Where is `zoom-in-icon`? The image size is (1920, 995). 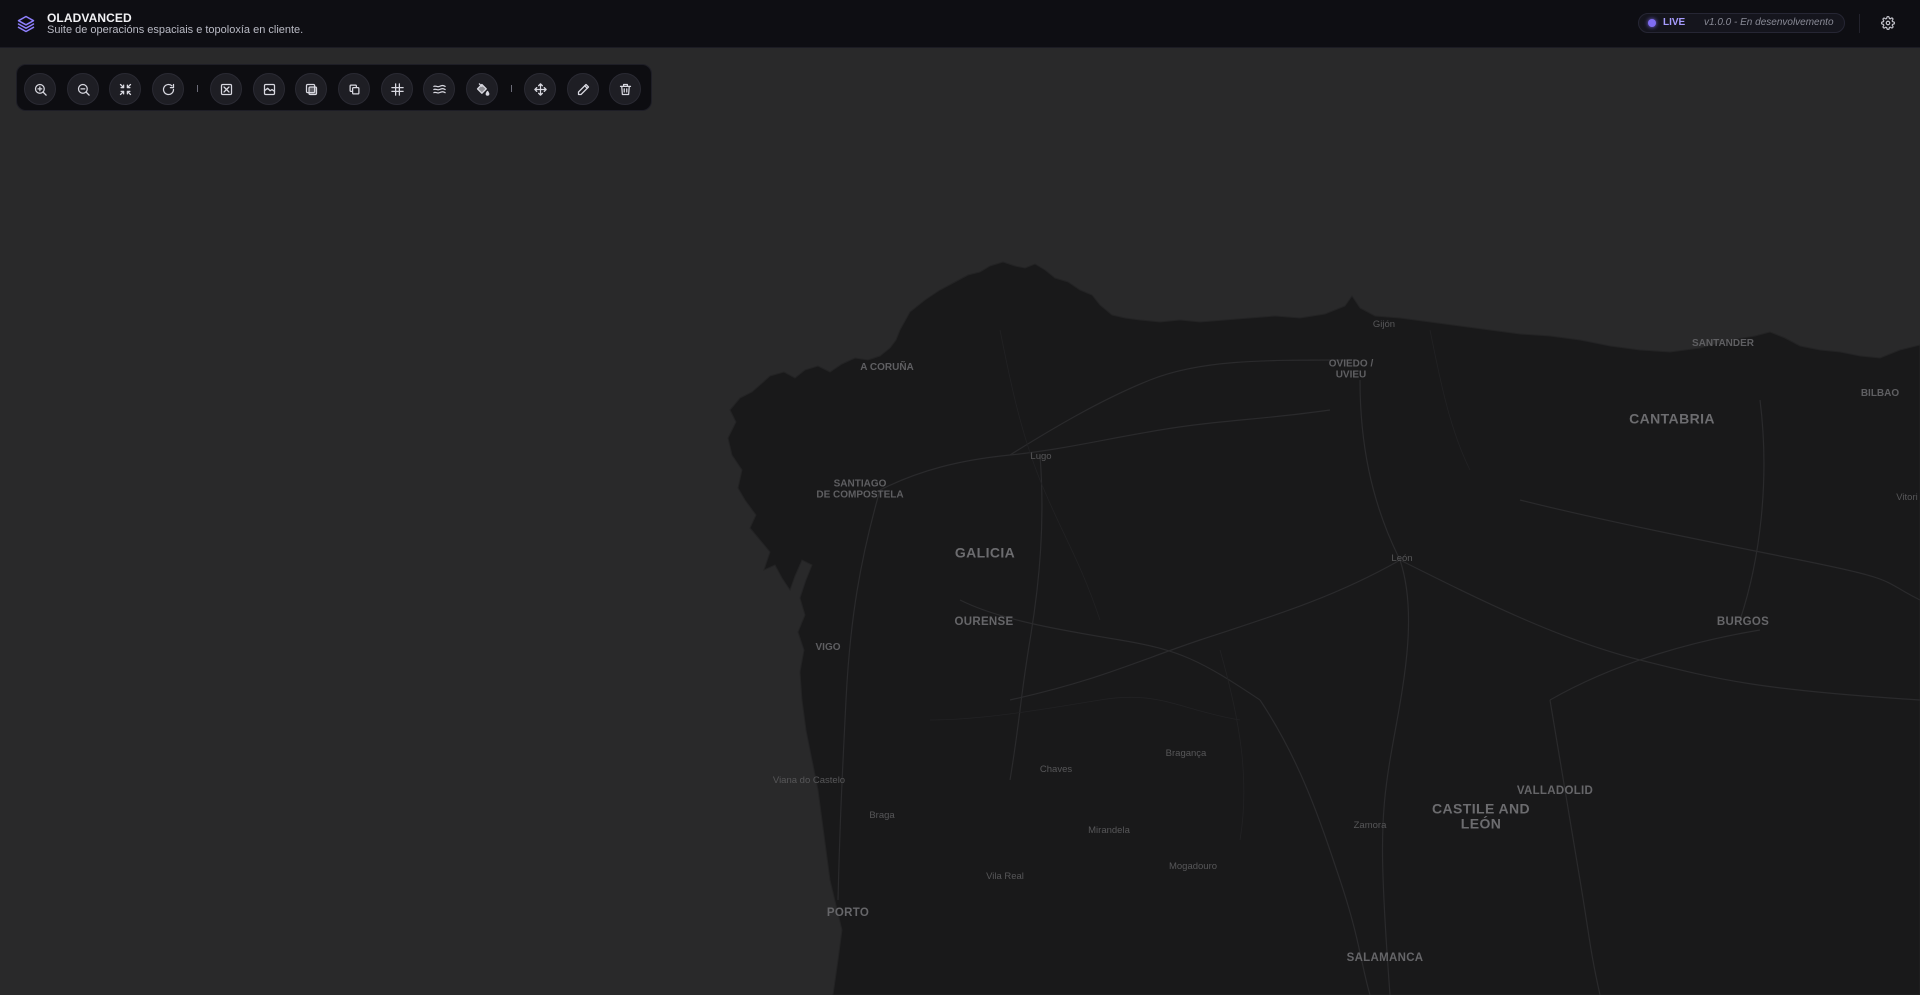 zoom-in-icon is located at coordinates (40, 89).